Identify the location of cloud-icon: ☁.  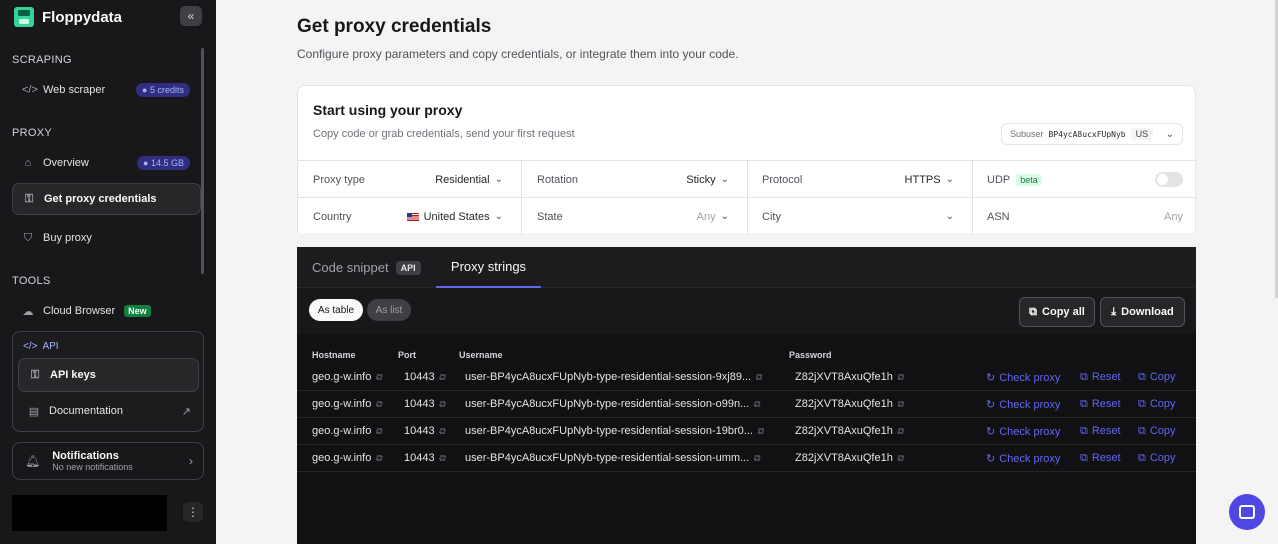
(28, 311).